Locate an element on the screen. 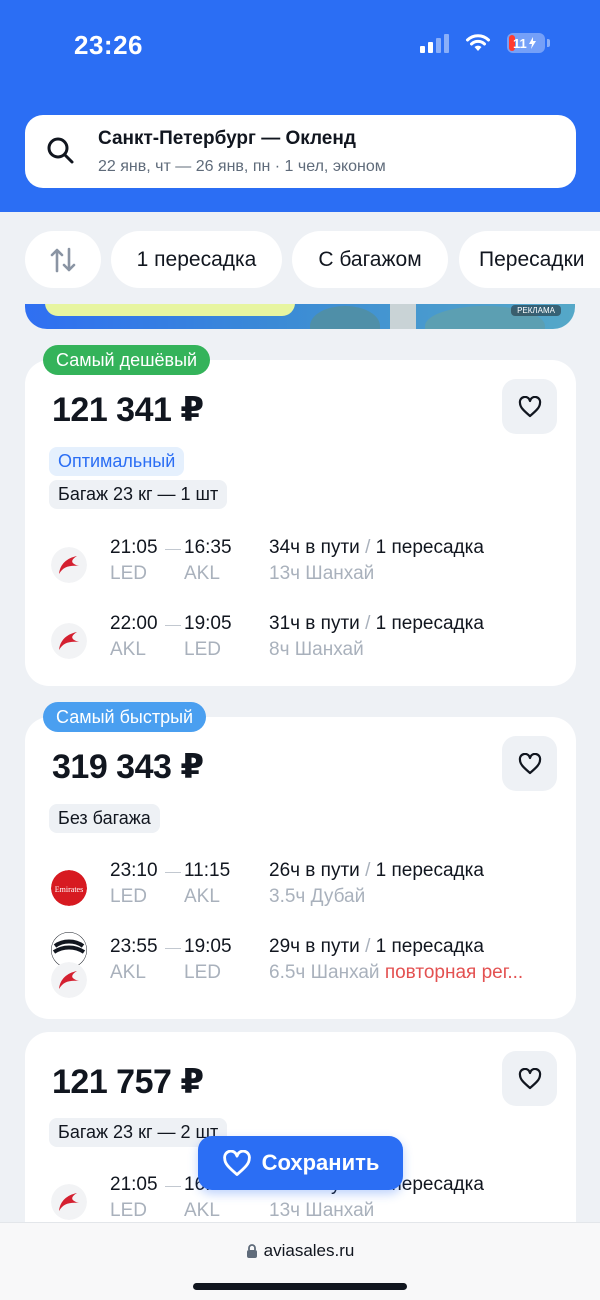 Image resolution: width=600 pixels, height=1300 pixels. ticket-price: 319 343 ₽ is located at coordinates (128, 767).